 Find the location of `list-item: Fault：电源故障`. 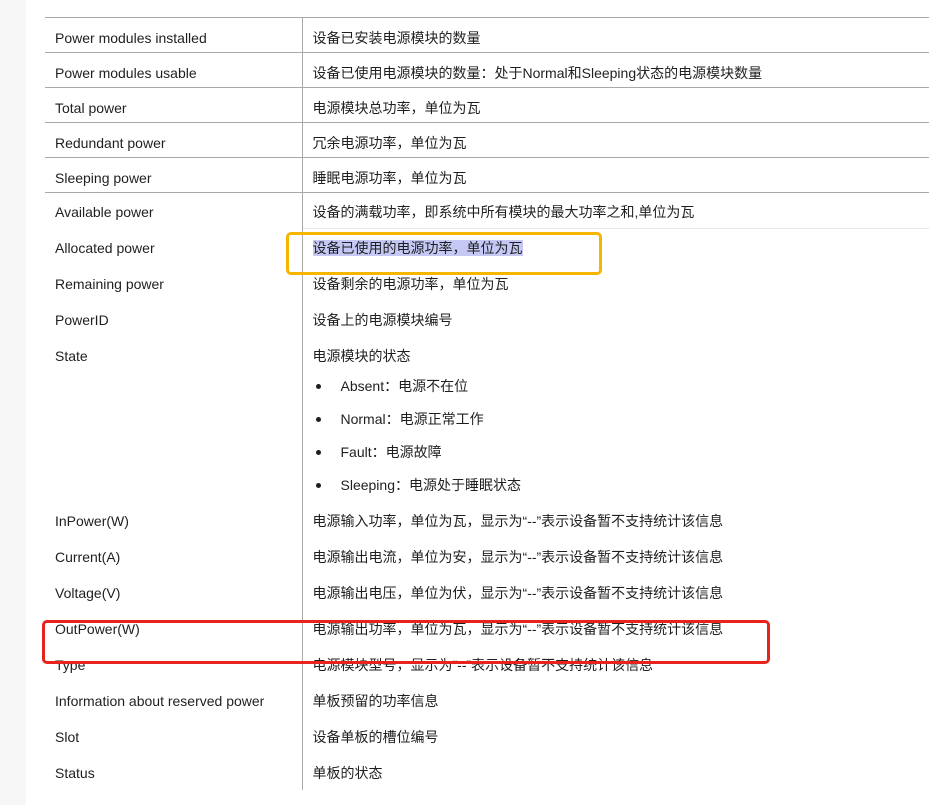

list-item: Fault：电源故障 is located at coordinates (616, 452).